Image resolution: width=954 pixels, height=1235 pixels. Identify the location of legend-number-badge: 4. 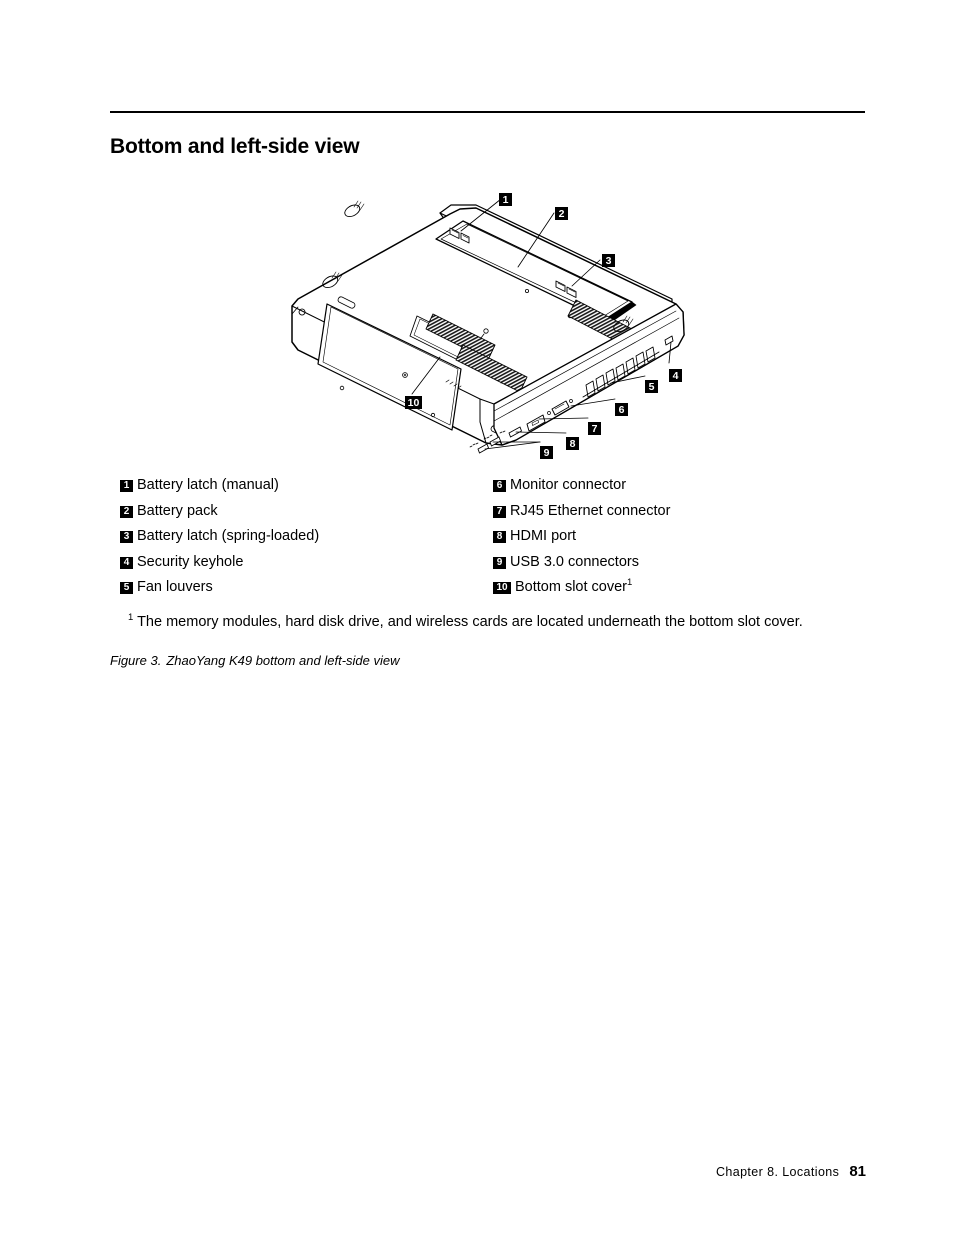
(126, 562).